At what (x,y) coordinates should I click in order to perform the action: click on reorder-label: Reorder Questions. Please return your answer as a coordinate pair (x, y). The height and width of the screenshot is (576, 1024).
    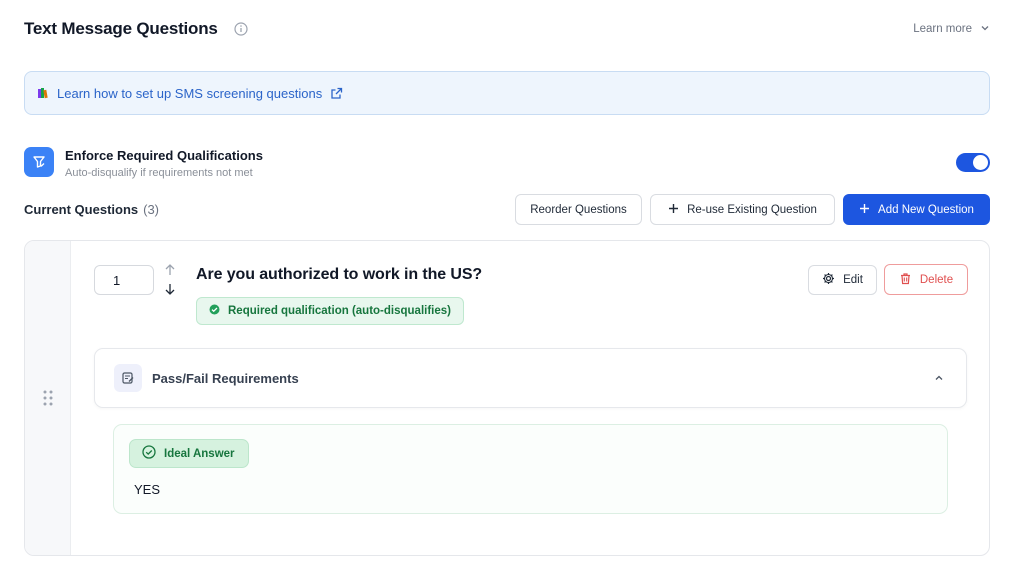
    Looking at the image, I should click on (578, 209).